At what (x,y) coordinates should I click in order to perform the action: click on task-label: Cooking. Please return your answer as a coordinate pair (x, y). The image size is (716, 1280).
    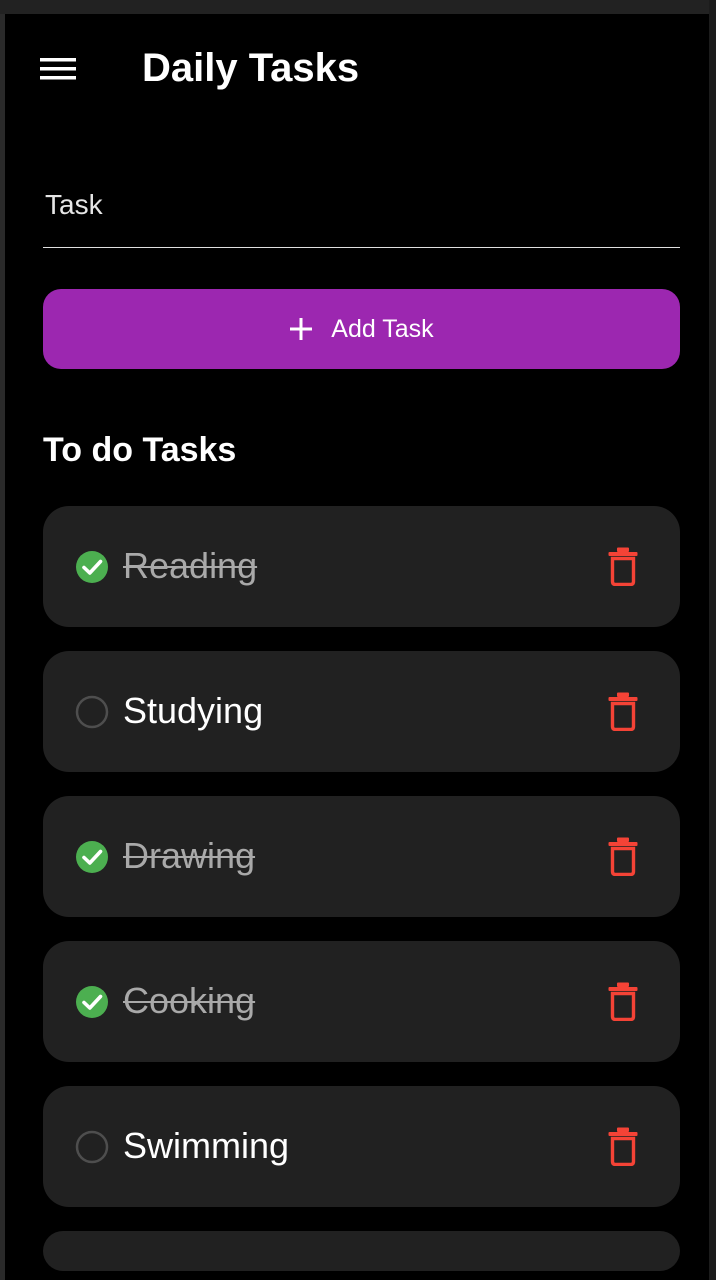
    Looking at the image, I should click on (189, 1000).